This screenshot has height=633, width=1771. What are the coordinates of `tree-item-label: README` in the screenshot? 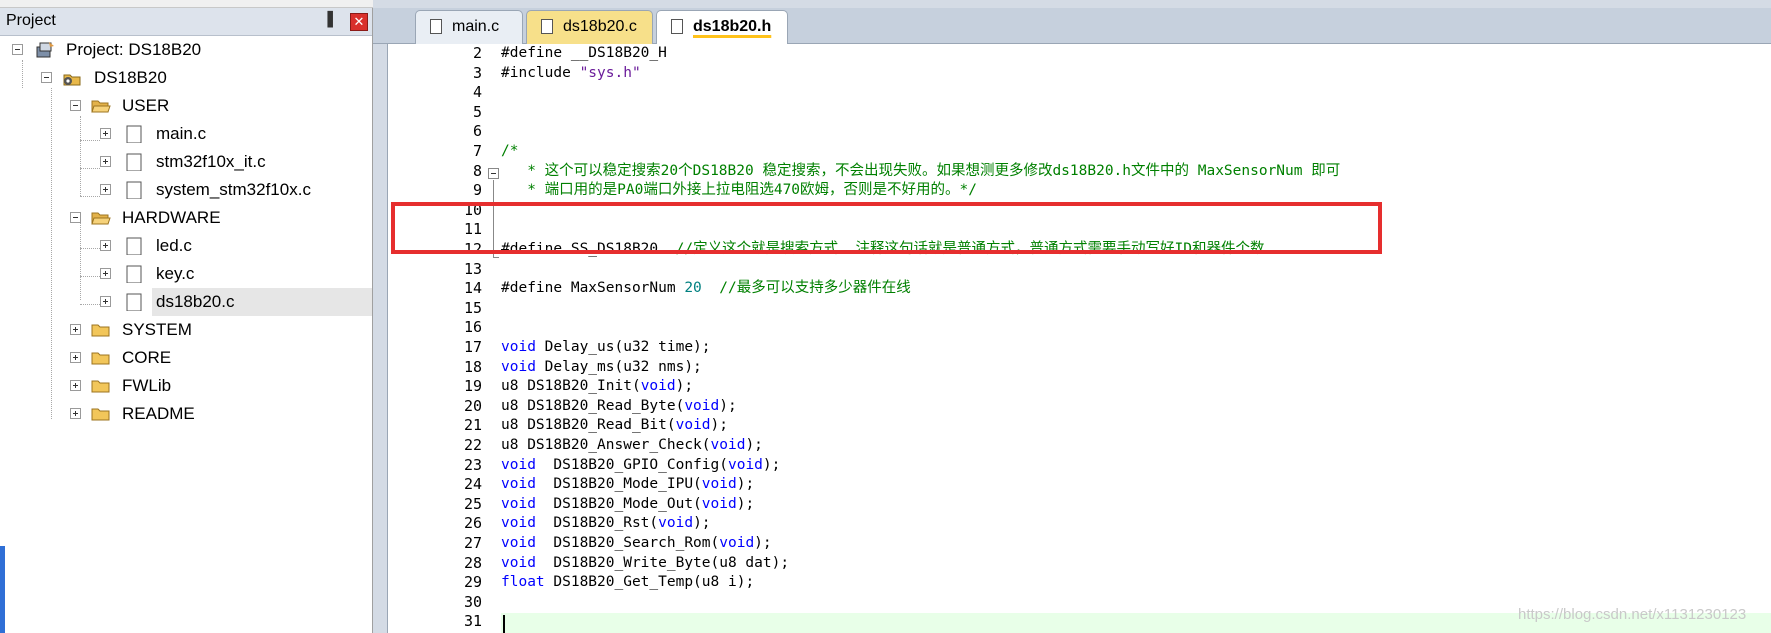 It's located at (158, 413).